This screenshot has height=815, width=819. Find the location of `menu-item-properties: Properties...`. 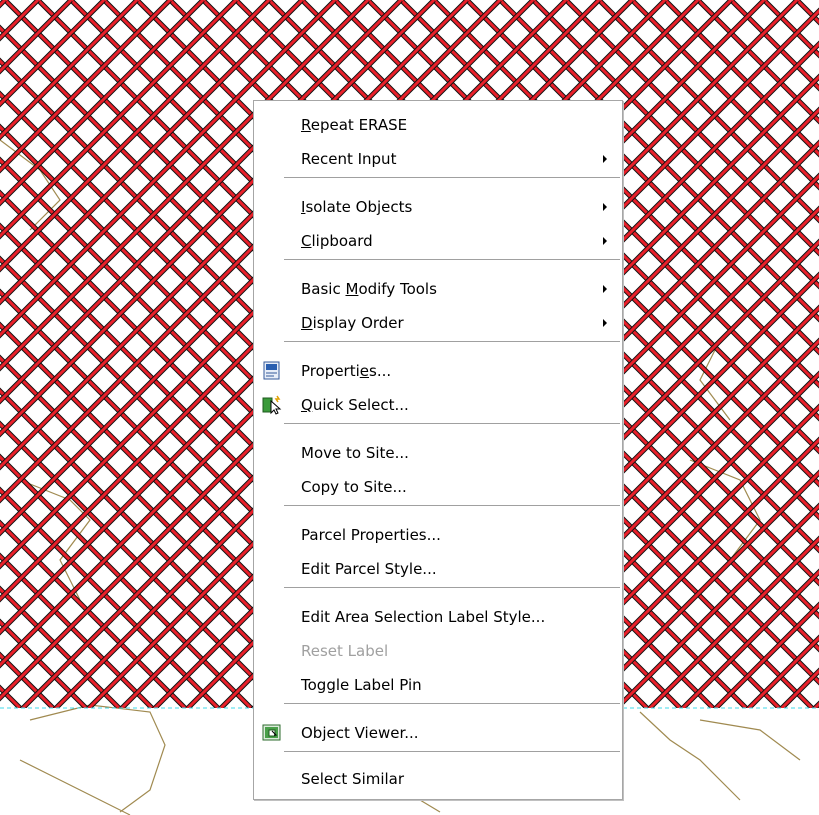

menu-item-properties: Properties... is located at coordinates (438, 372).